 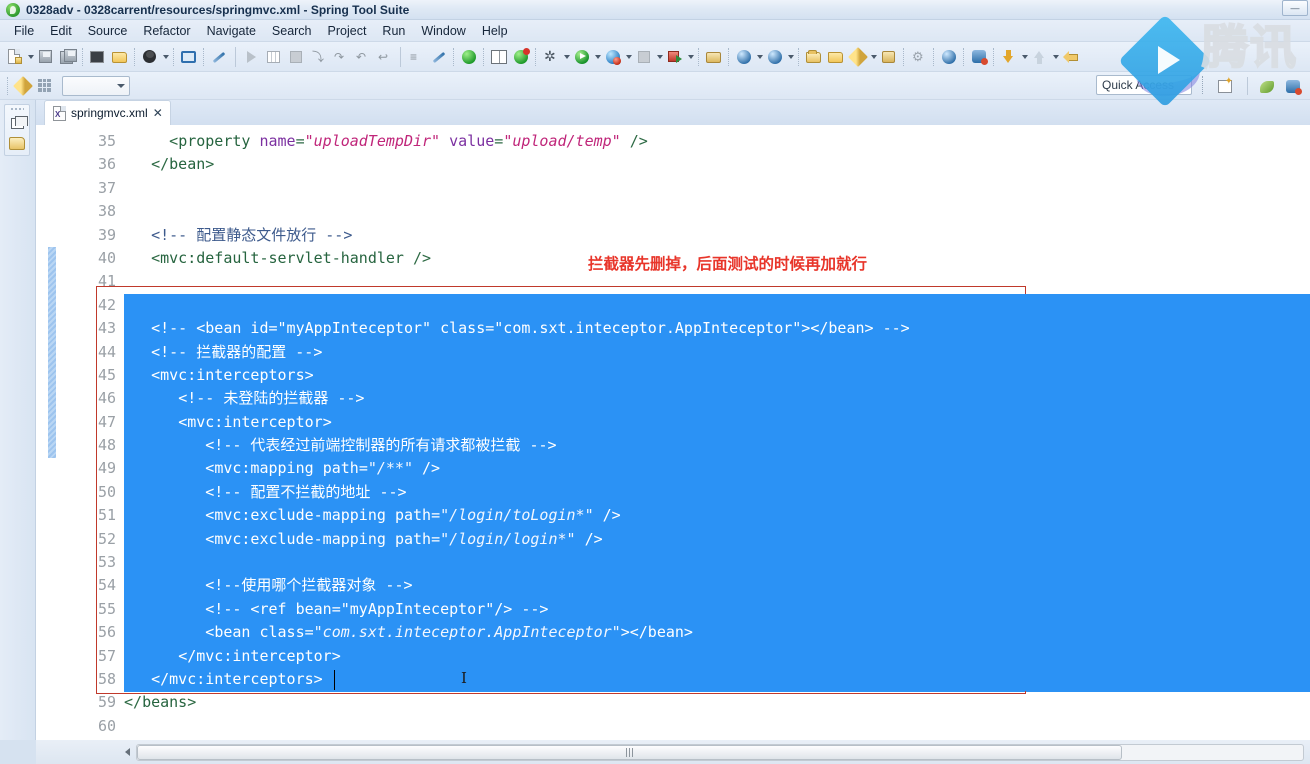 What do you see at coordinates (521, 57) in the screenshot?
I see `spring-icon` at bounding box center [521, 57].